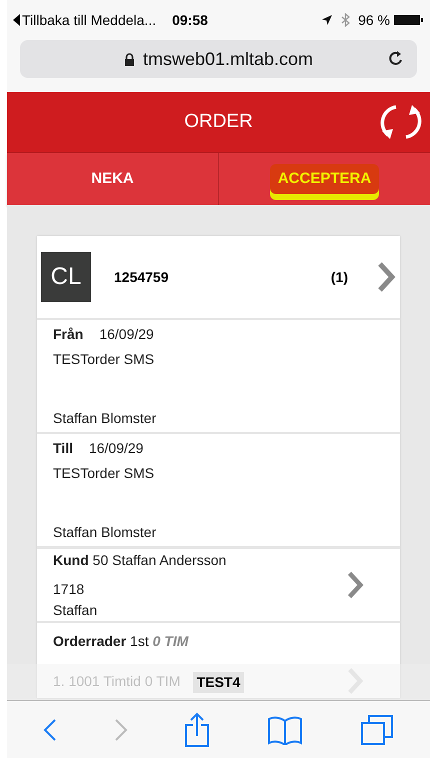 This screenshot has height=758, width=430. What do you see at coordinates (66, 277) in the screenshot?
I see `avatar-initials: CL` at bounding box center [66, 277].